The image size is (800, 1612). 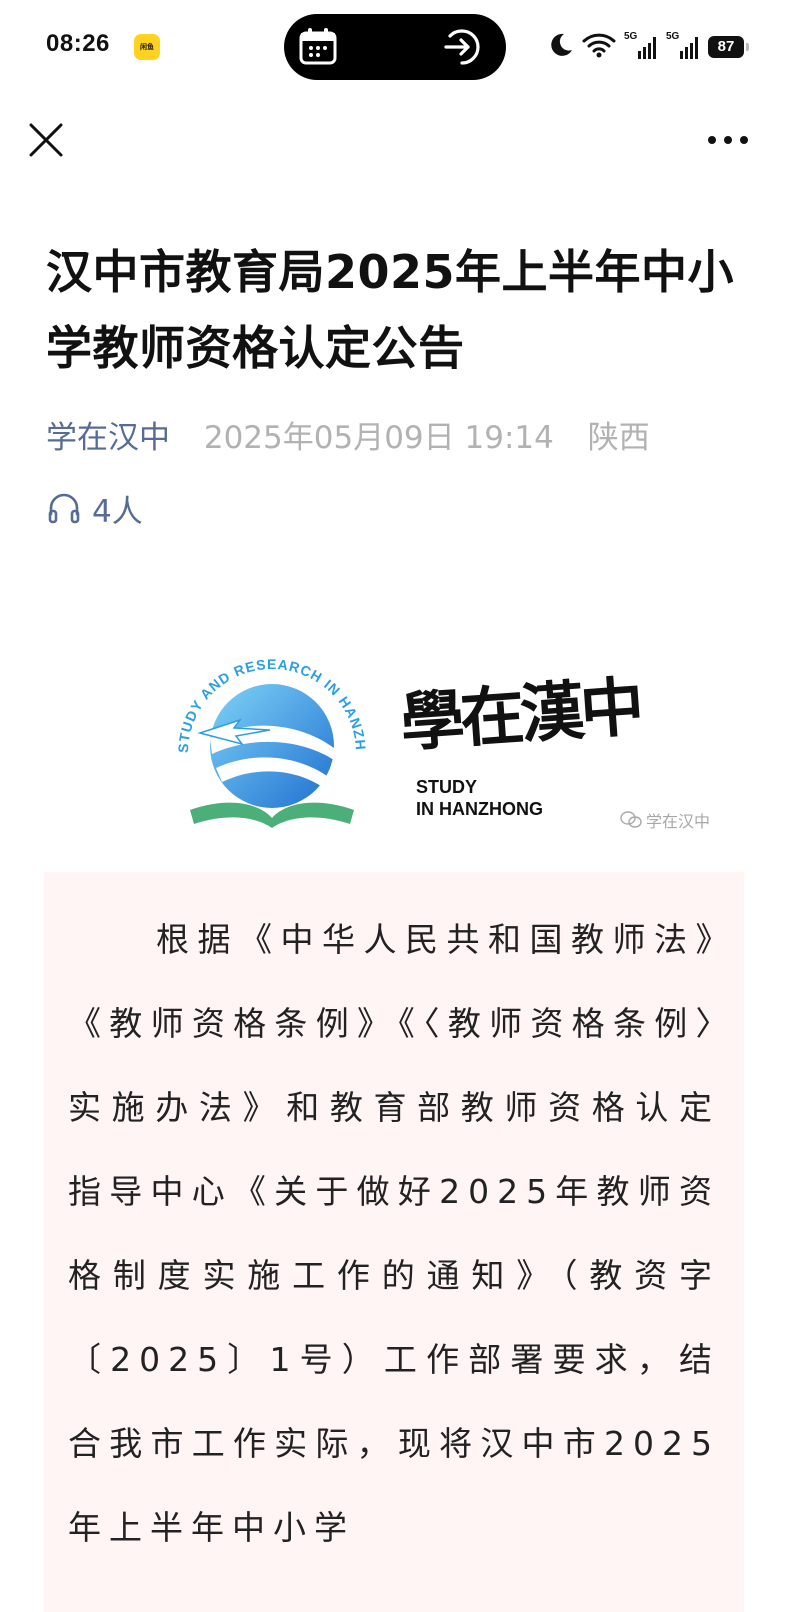 What do you see at coordinates (673, 36) in the screenshot?
I see `network-type-label-2: 5G` at bounding box center [673, 36].